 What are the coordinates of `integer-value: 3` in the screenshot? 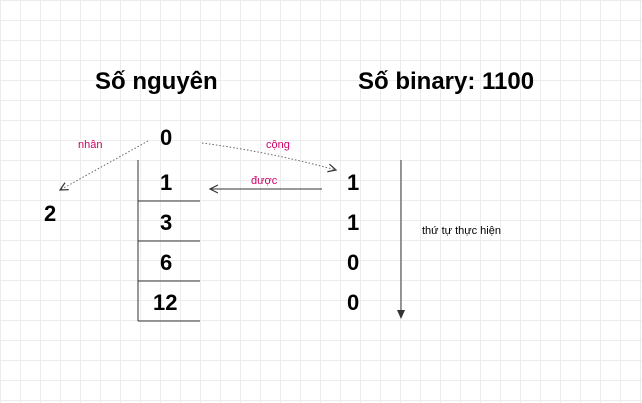 It's located at (166, 222).